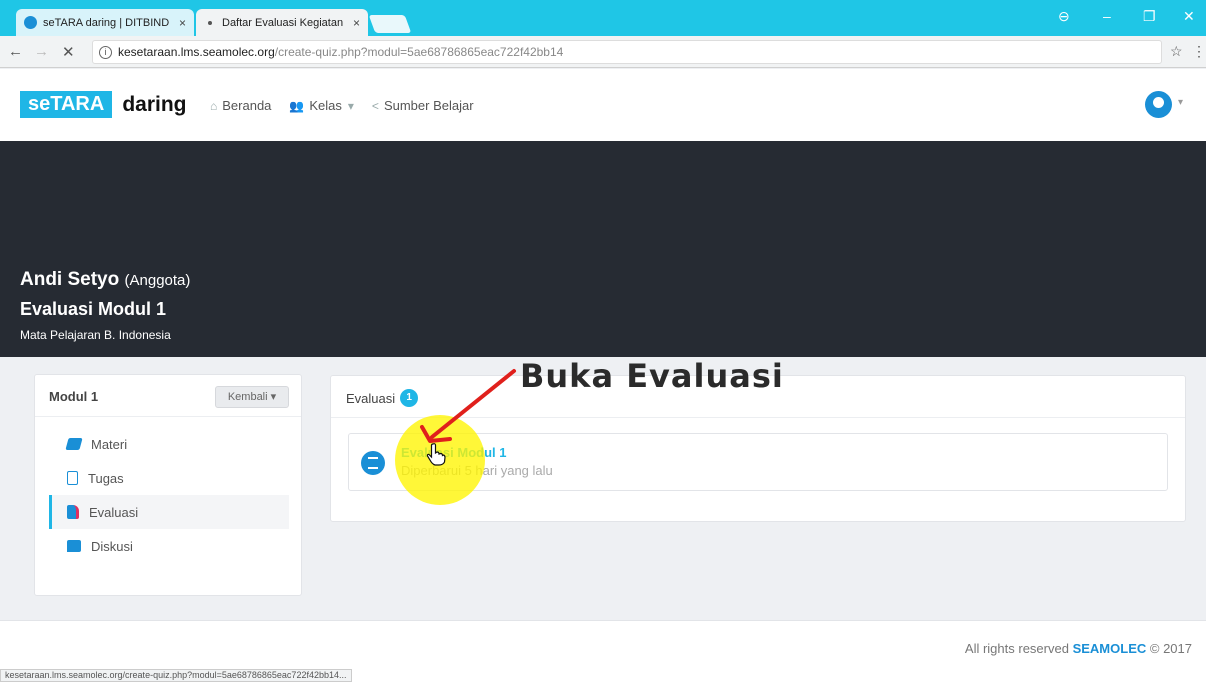  I want to click on module-menu: Materi Tugas Evaluasi Diskusi, so click(169, 495).